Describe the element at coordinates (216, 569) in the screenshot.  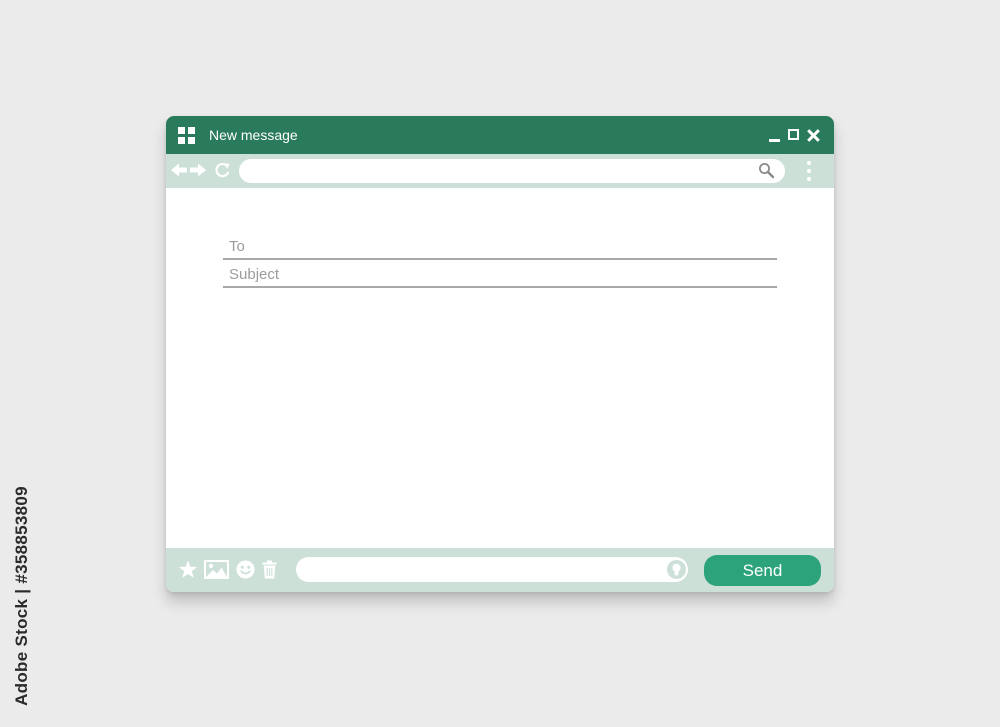
I see `image-icon` at that location.